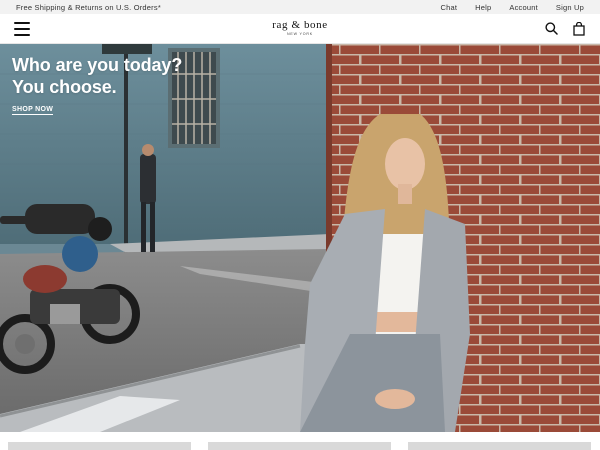  I want to click on shop-now-link: SHOP NOW, so click(33, 110).